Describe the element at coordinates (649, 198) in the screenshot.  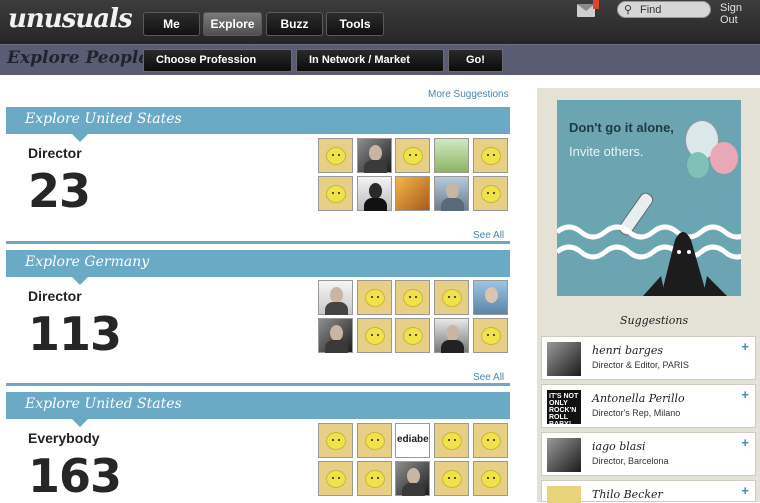
I see `invite-promo-banner: Don't go it alone, Invite others.` at that location.